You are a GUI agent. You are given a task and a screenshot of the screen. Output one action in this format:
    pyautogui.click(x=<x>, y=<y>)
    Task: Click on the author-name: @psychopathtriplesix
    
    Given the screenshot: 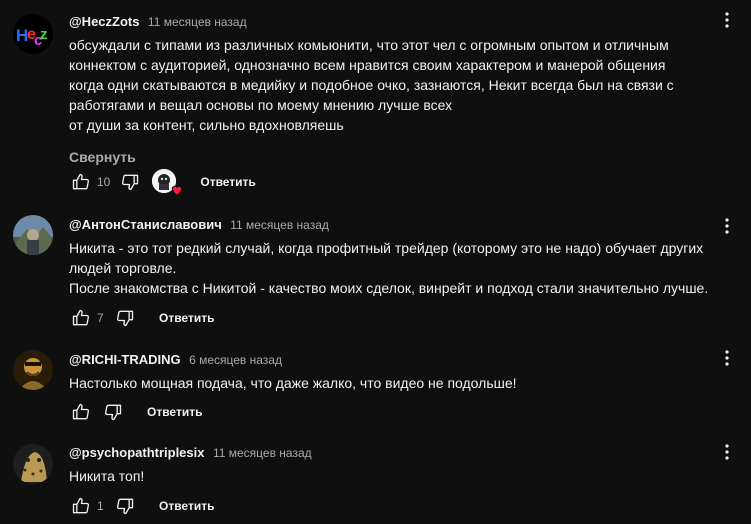 What is the action you would take?
    pyautogui.click(x=136, y=452)
    